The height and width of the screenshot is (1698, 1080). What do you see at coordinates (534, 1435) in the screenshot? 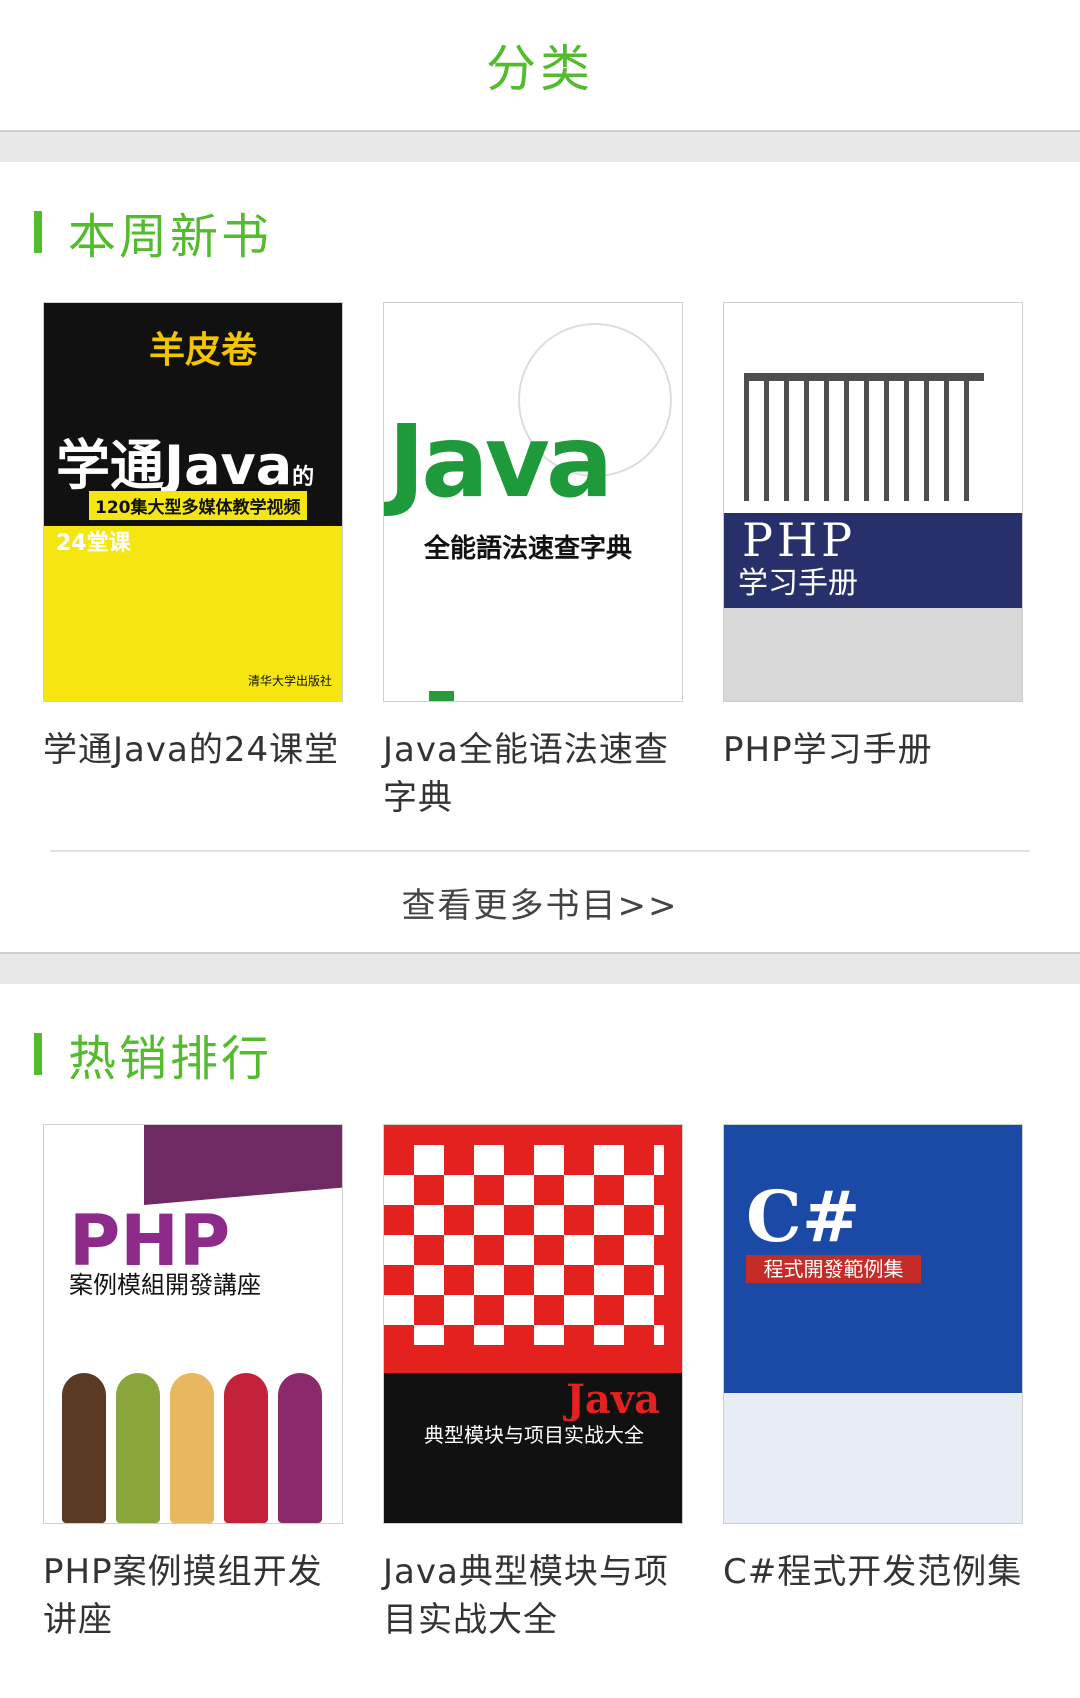
I see `cover-subtitle: 典型模块与项目实战大全` at bounding box center [534, 1435].